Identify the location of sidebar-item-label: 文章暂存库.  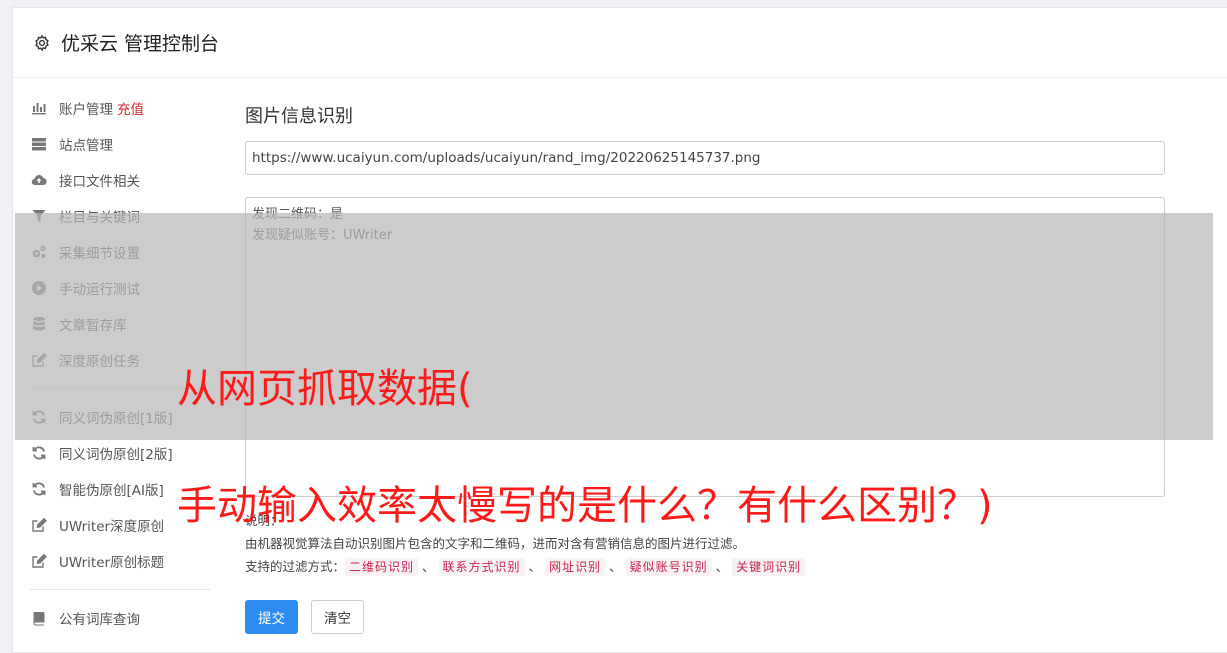
(93, 326).